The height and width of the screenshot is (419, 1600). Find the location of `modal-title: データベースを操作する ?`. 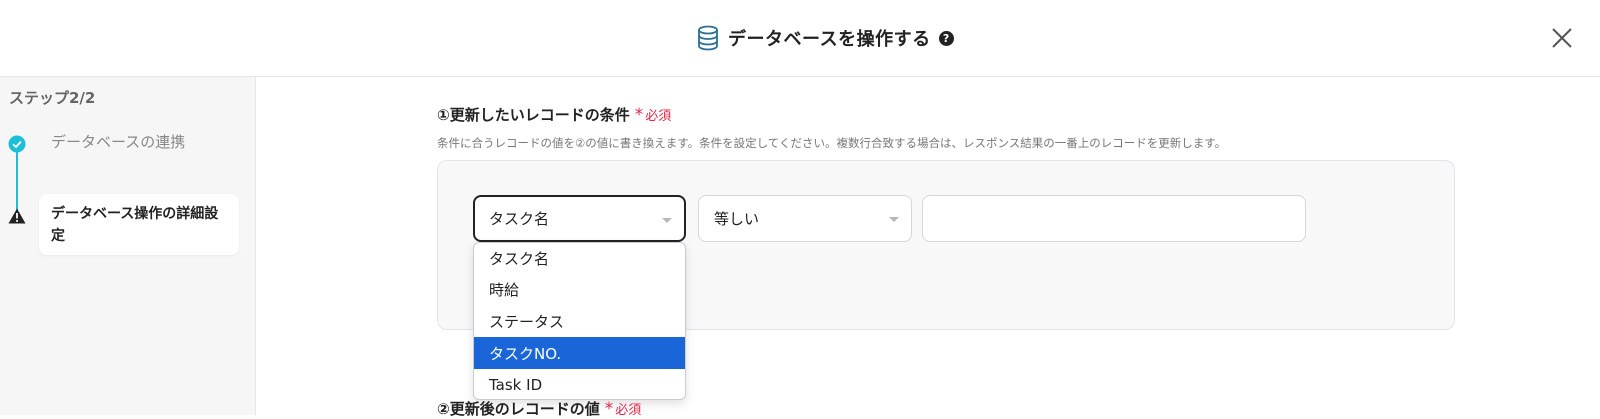

modal-title: データベースを操作する ? is located at coordinates (825, 38).